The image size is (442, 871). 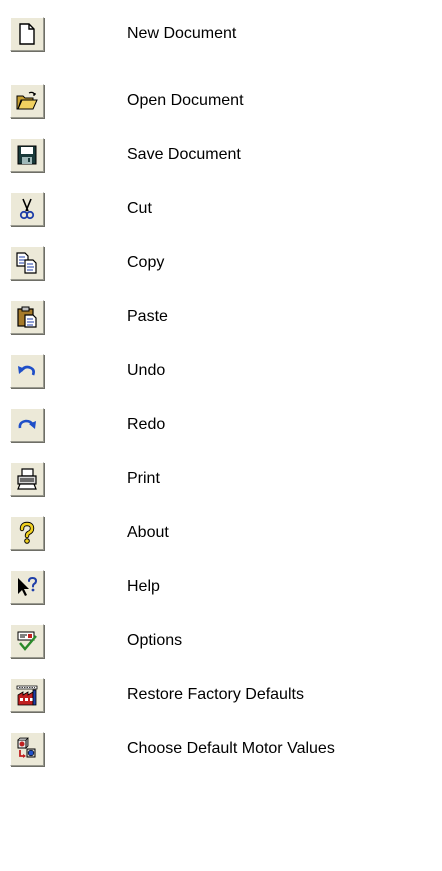 I want to click on cut-button, so click(x=27, y=209).